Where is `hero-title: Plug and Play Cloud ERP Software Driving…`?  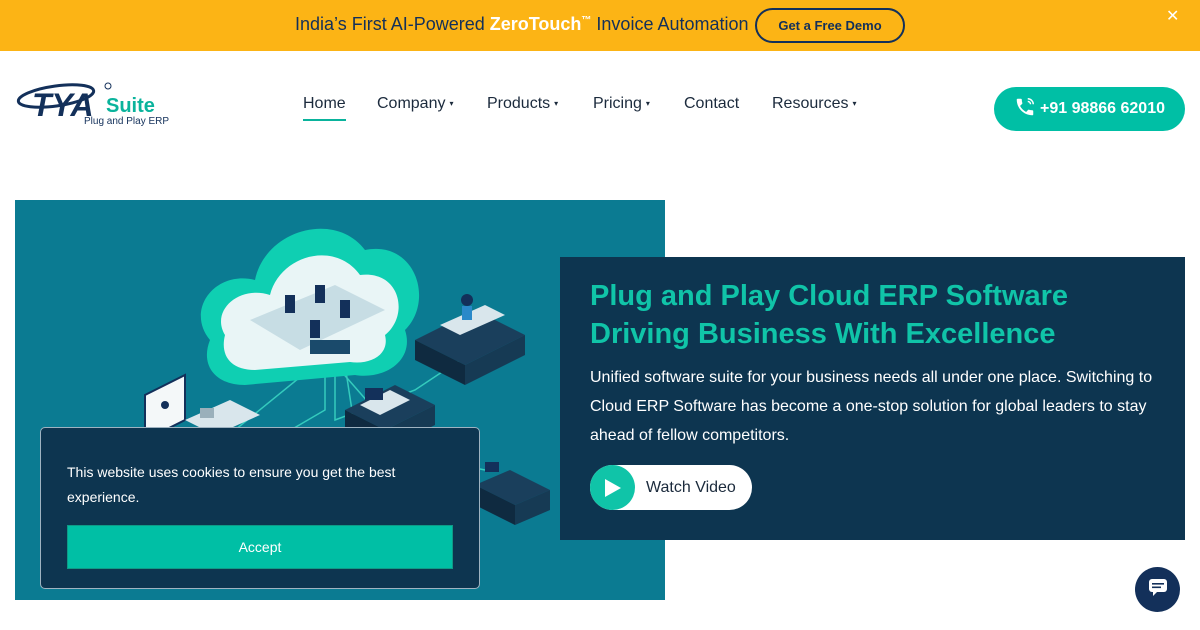 hero-title: Plug and Play Cloud ERP Software Driving… is located at coordinates (829, 315).